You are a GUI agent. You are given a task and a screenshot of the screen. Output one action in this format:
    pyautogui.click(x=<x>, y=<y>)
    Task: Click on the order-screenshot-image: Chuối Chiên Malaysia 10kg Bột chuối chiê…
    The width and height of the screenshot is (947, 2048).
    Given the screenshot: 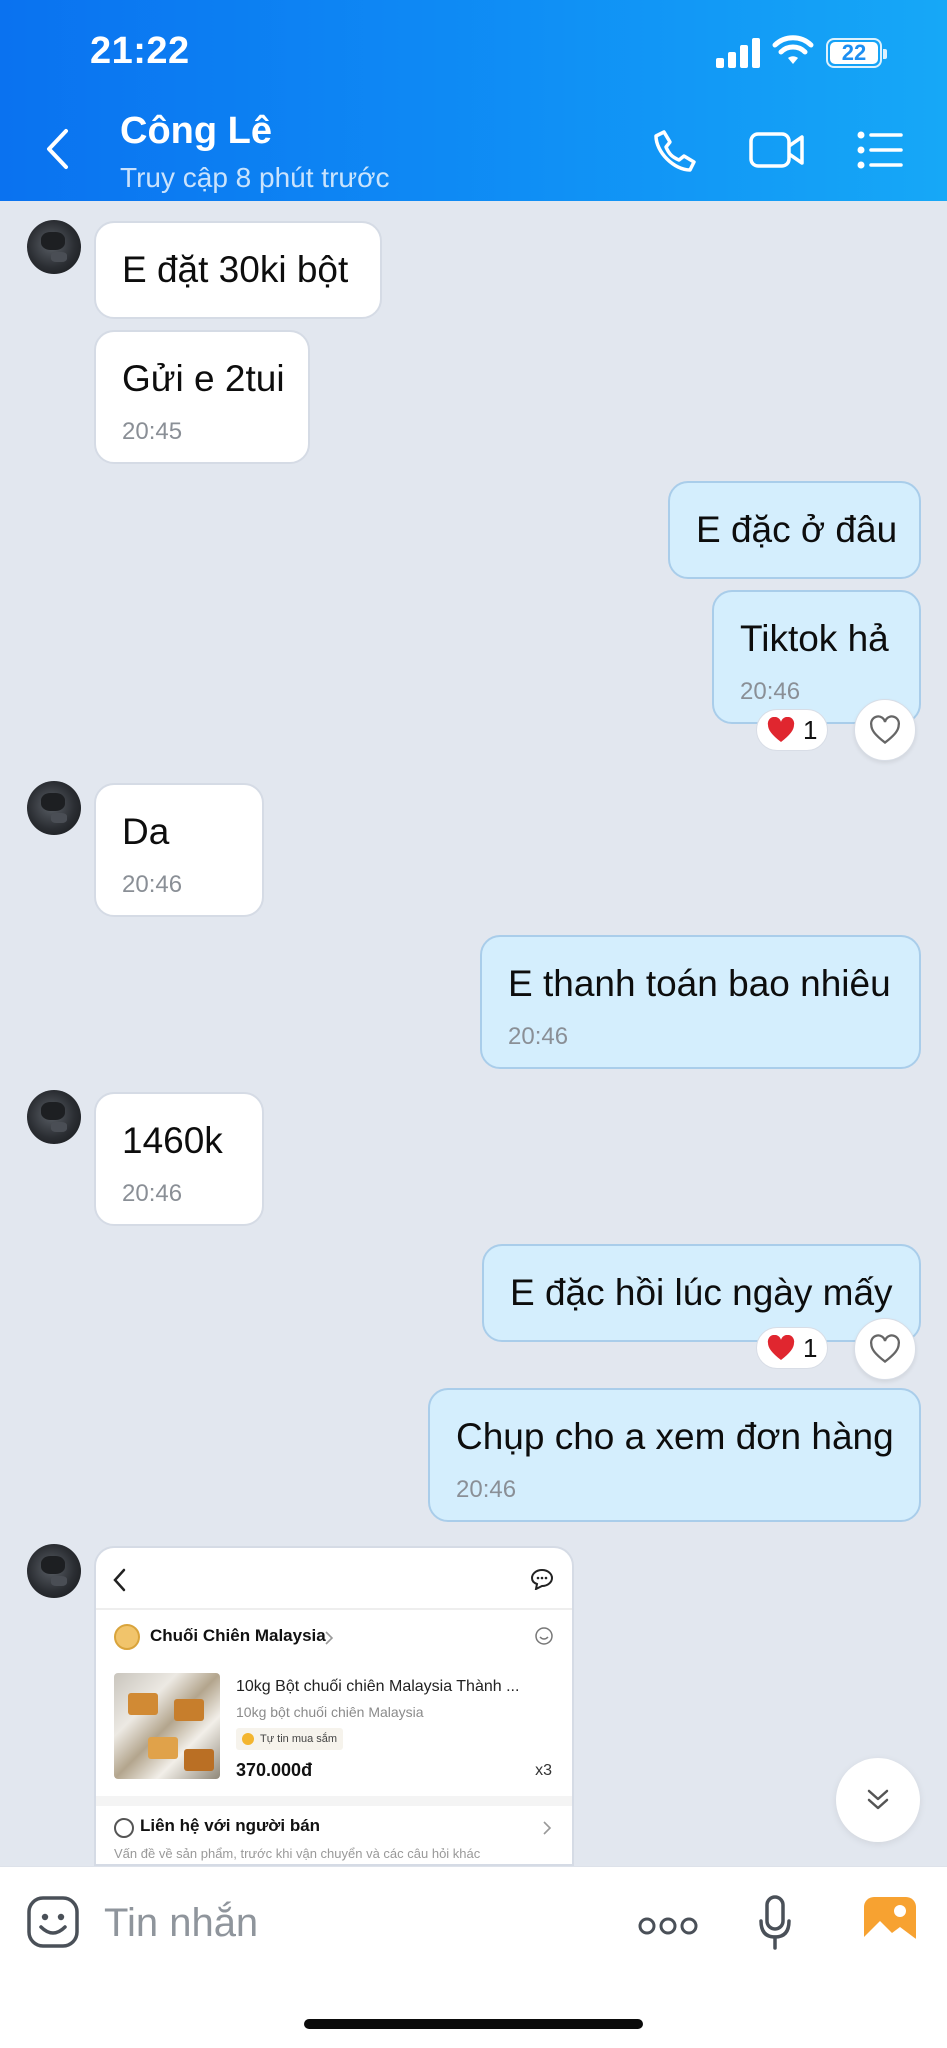 What is the action you would take?
    pyautogui.click(x=334, y=1706)
    